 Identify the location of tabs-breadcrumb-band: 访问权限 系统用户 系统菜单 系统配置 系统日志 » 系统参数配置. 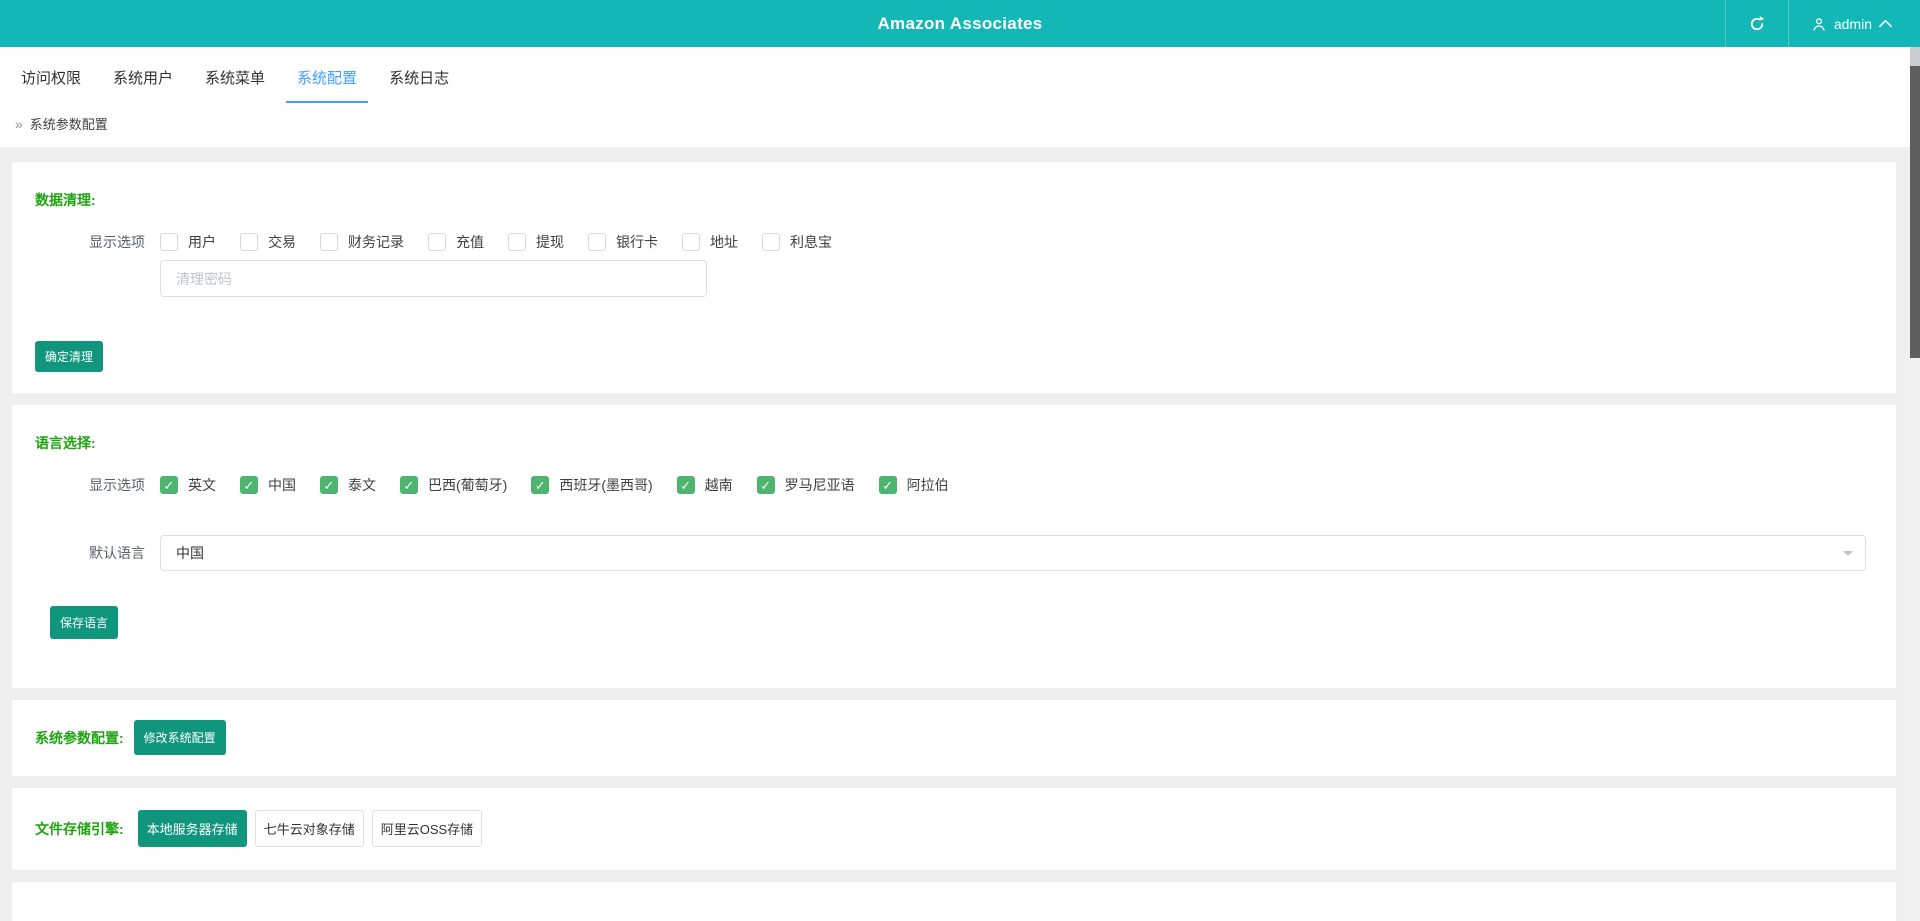
(960, 97).